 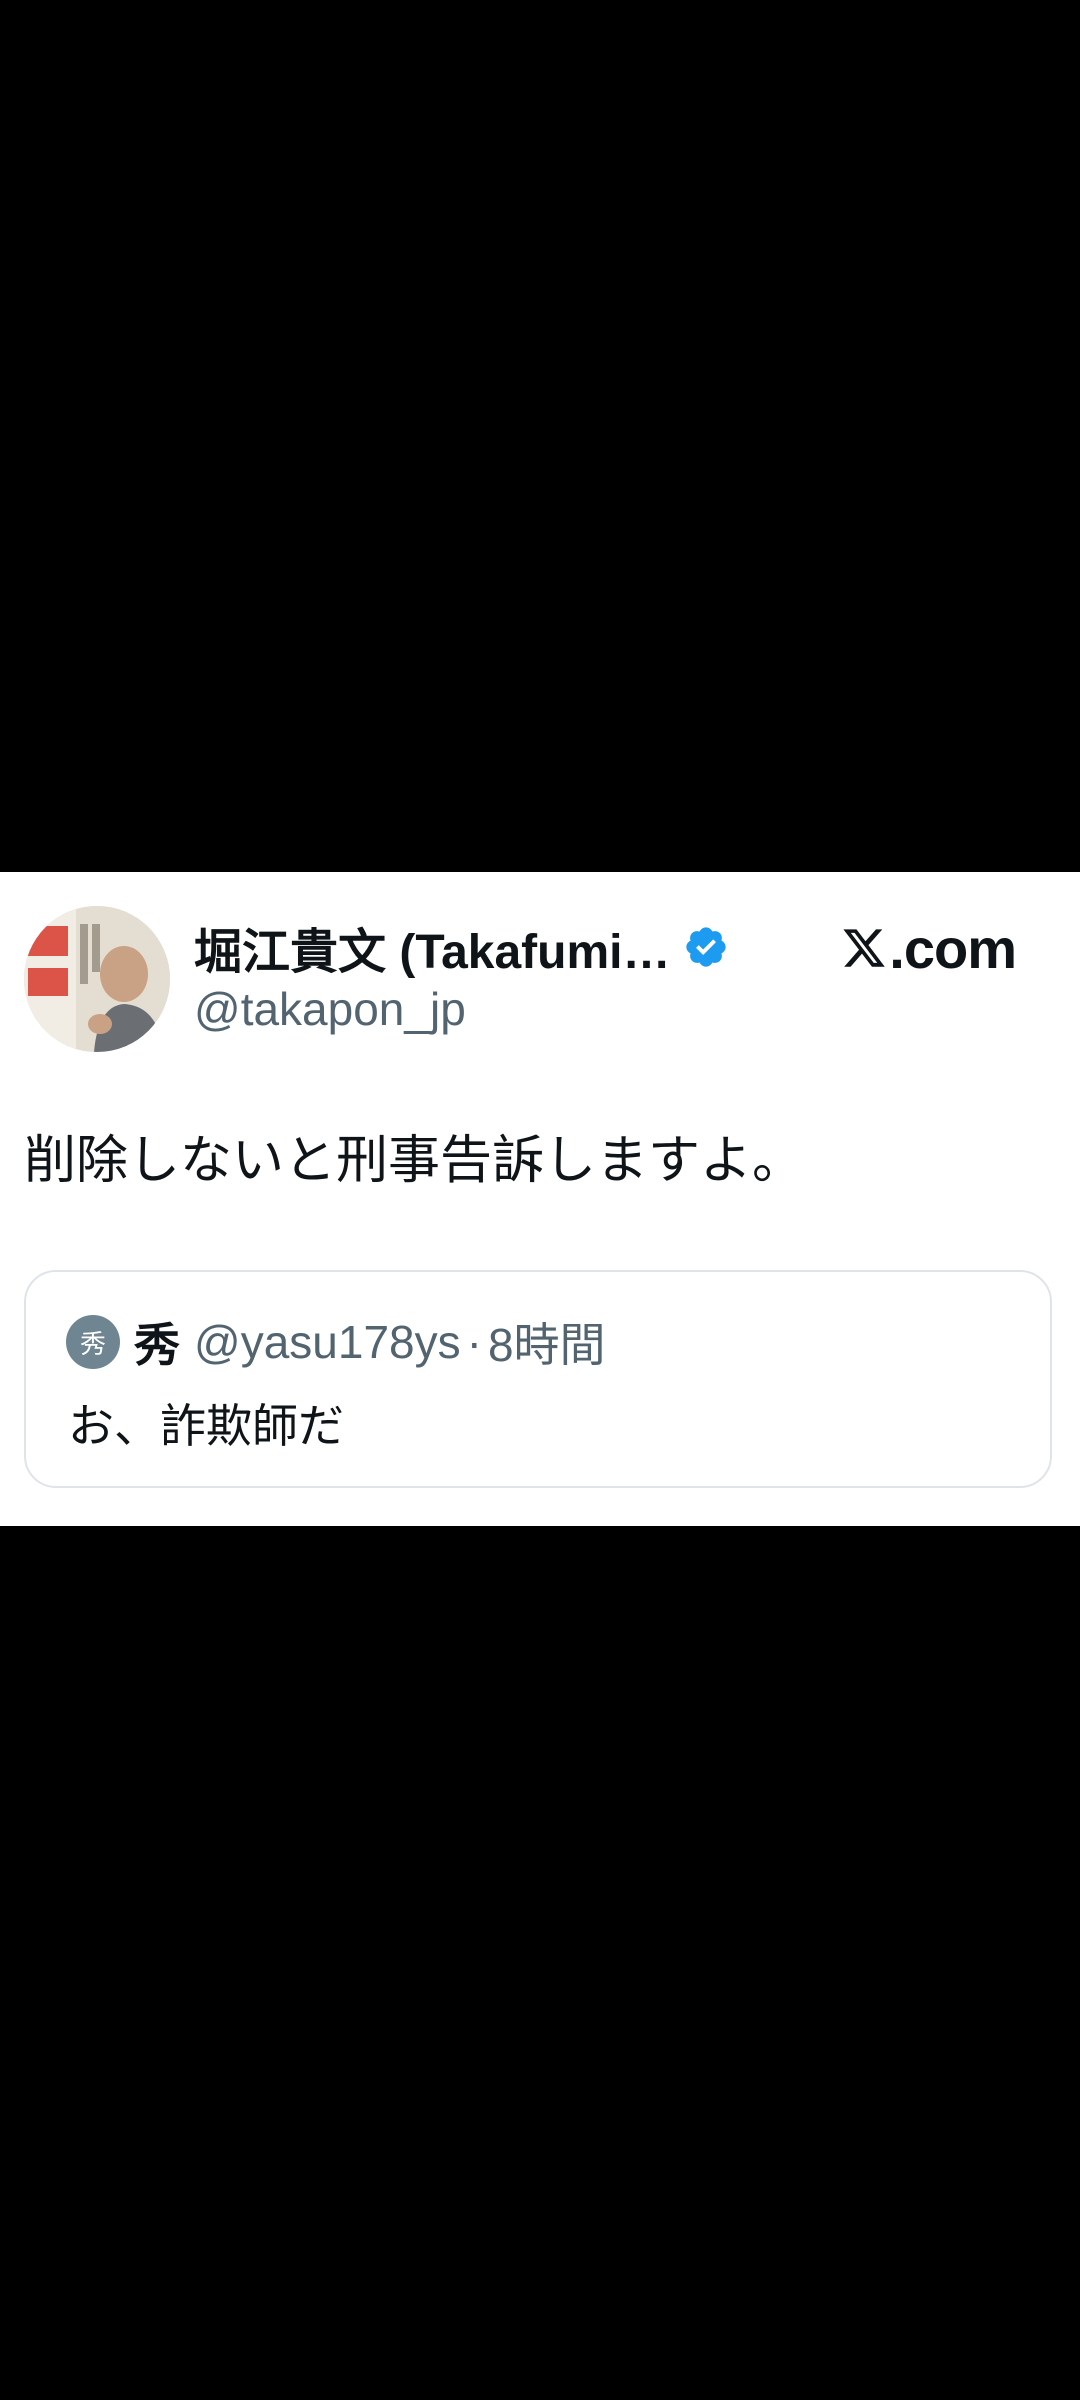 I want to click on avatar-photo, so click(x=97, y=979).